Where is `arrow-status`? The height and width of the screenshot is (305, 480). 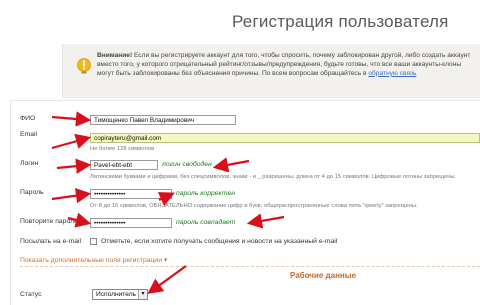 arrow-status is located at coordinates (167, 279).